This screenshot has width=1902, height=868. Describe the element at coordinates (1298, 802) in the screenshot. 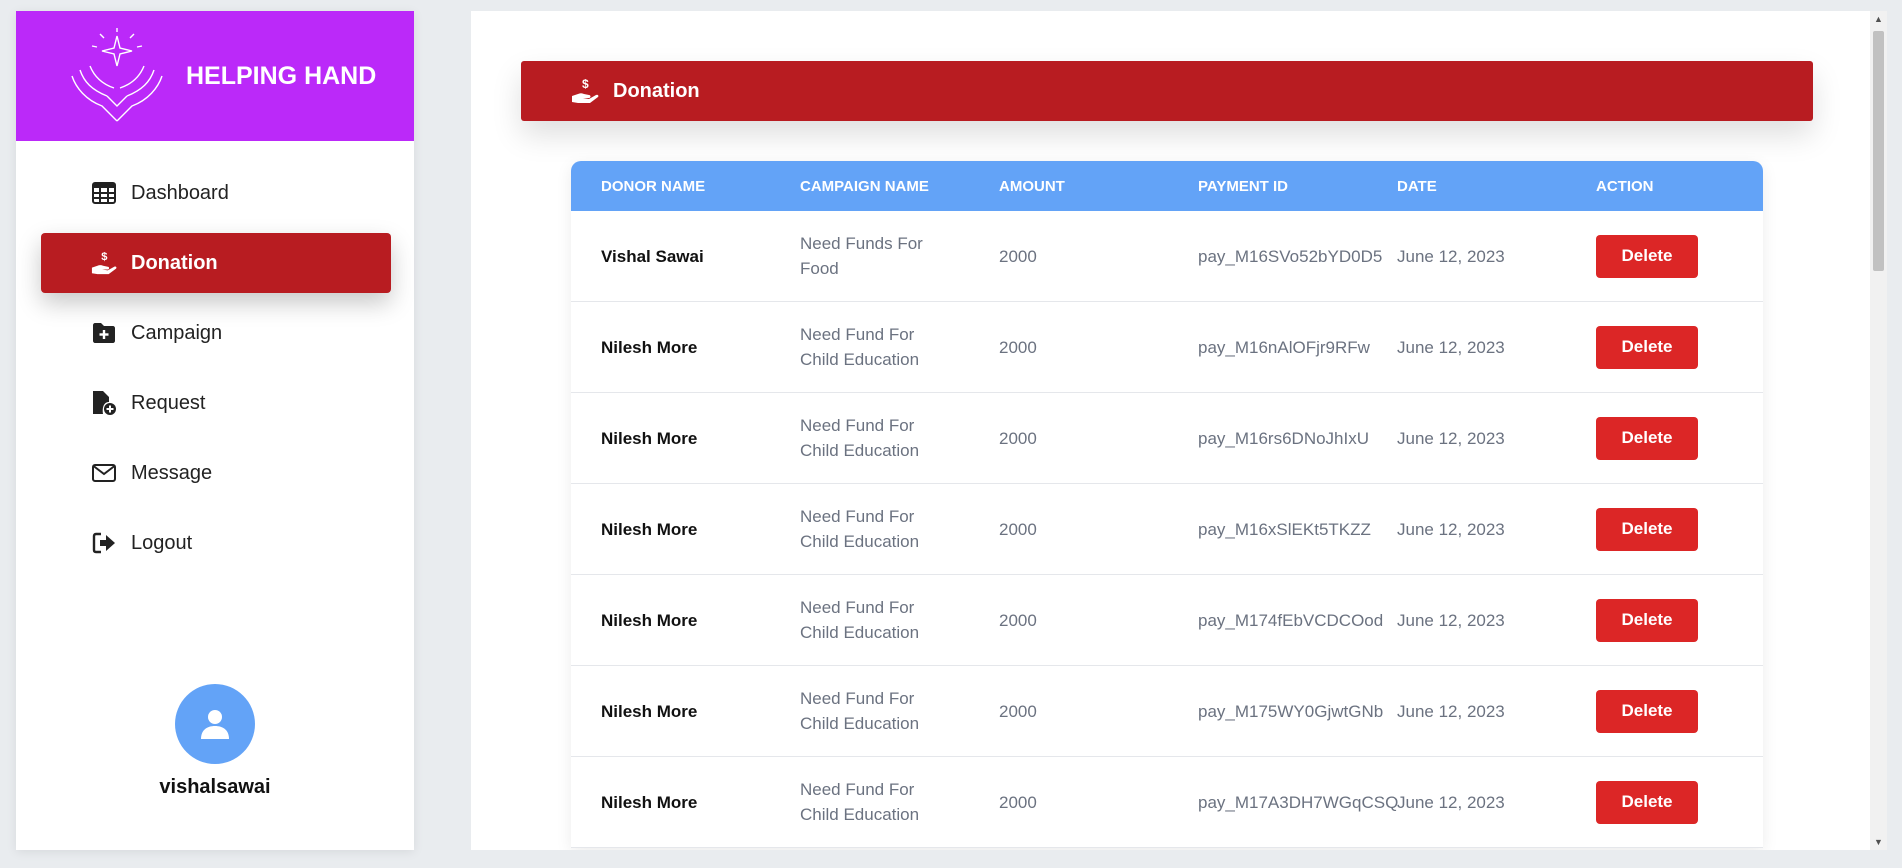

I see `payment-id: pay_M17A3DH7WGqCSQ` at that location.